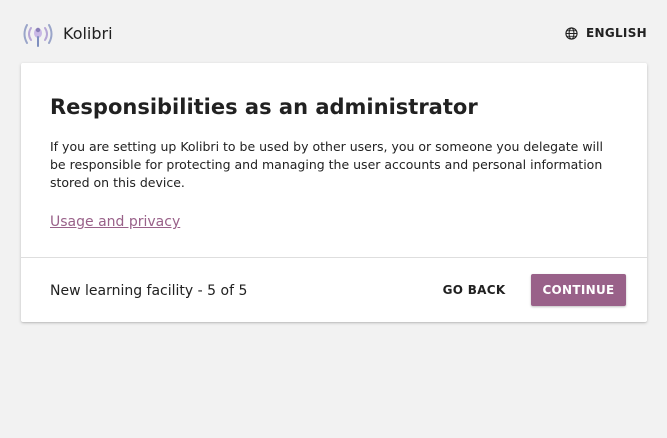 This screenshot has width=667, height=438. Describe the element at coordinates (88, 33) in the screenshot. I see `app-name: Kolibri` at that location.